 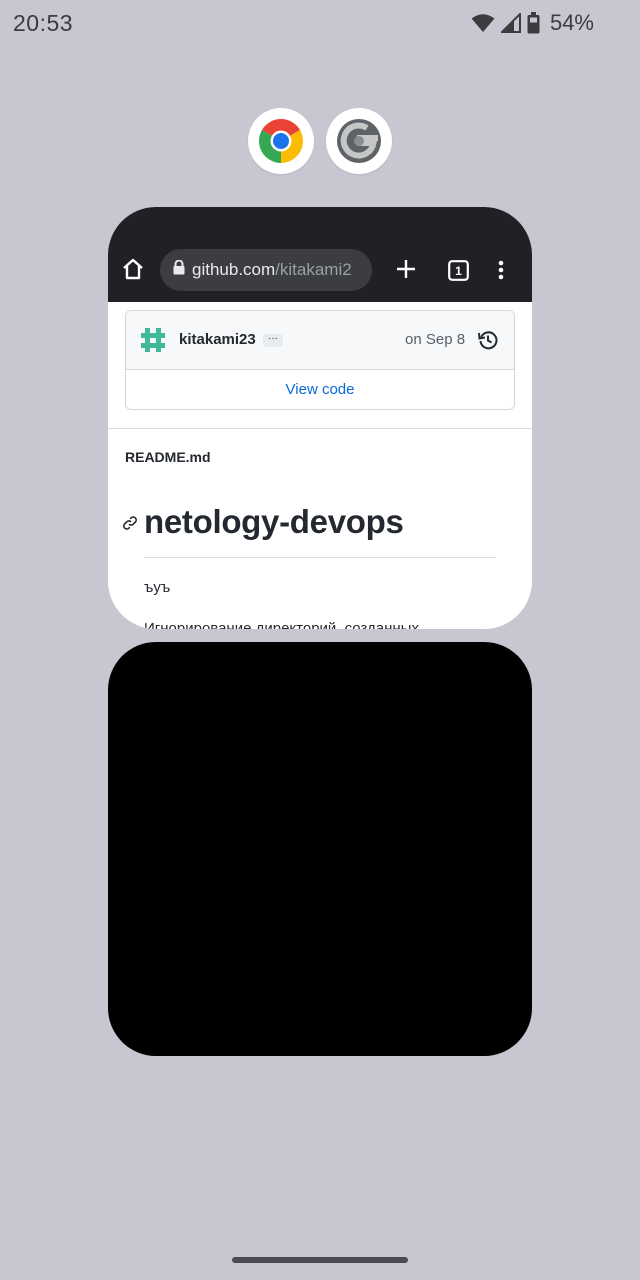 What do you see at coordinates (179, 269) in the screenshot?
I see `lock-icon` at bounding box center [179, 269].